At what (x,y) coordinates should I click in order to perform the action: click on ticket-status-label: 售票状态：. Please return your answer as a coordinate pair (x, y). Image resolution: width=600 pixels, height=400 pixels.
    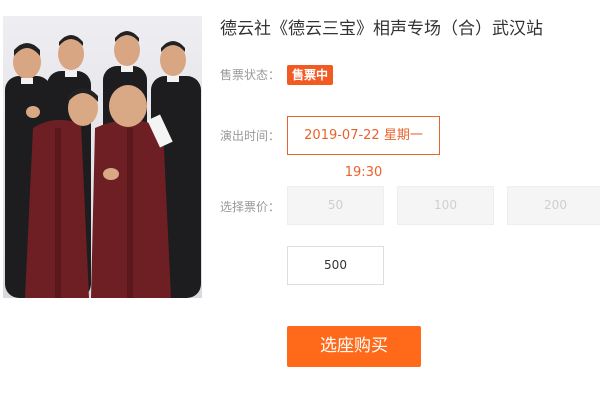
    Looking at the image, I should click on (250, 75).